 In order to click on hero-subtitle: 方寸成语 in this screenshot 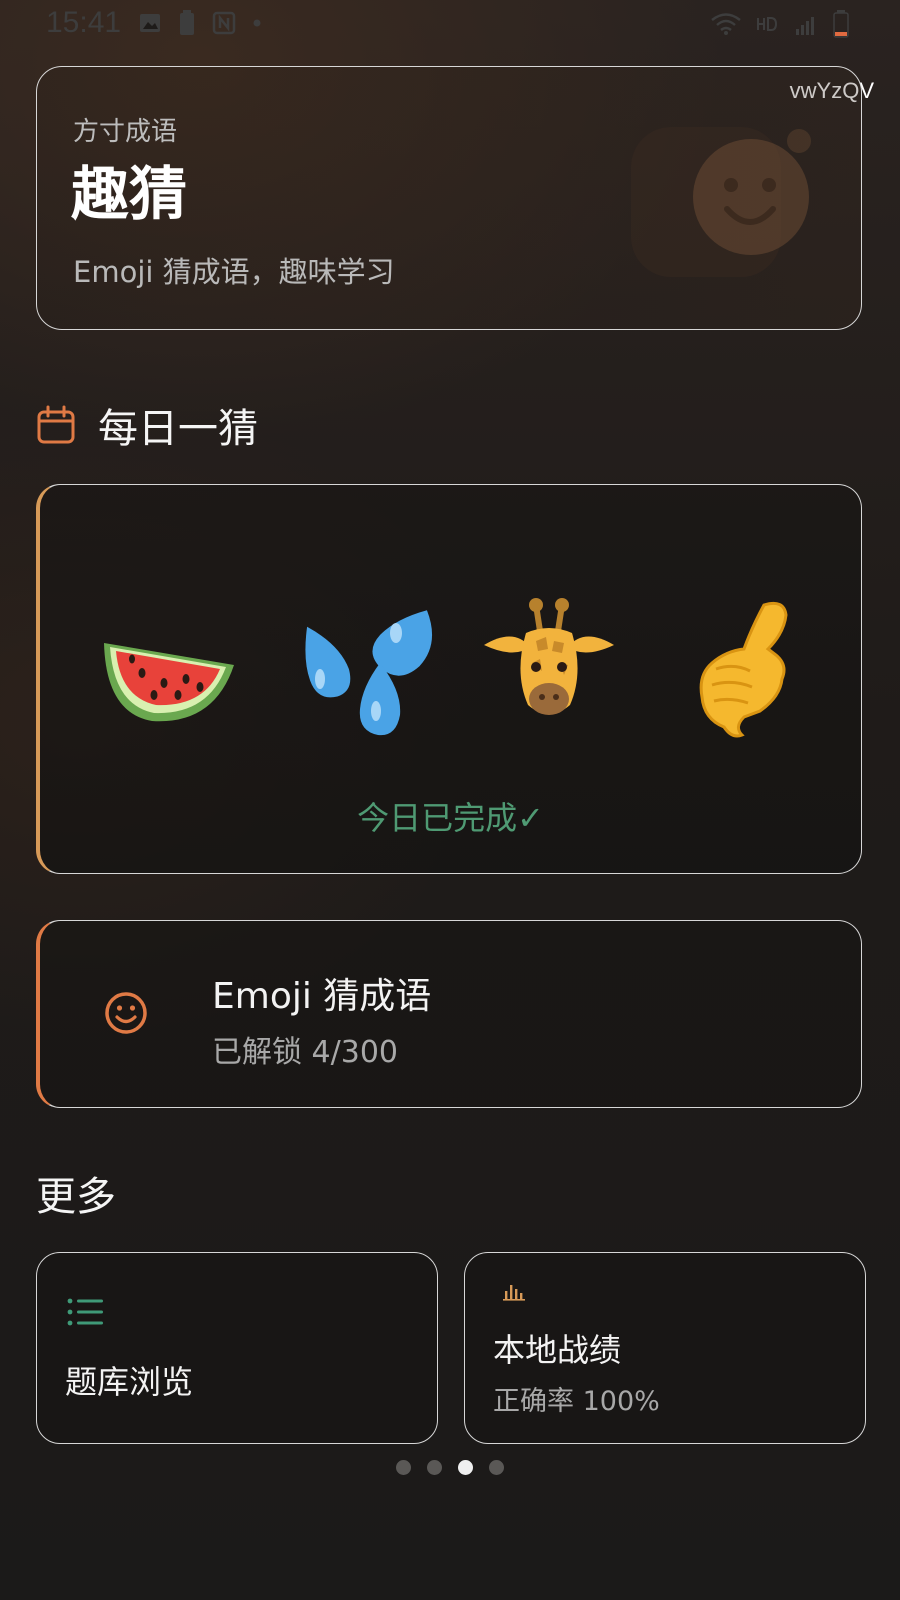, I will do `click(125, 132)`.